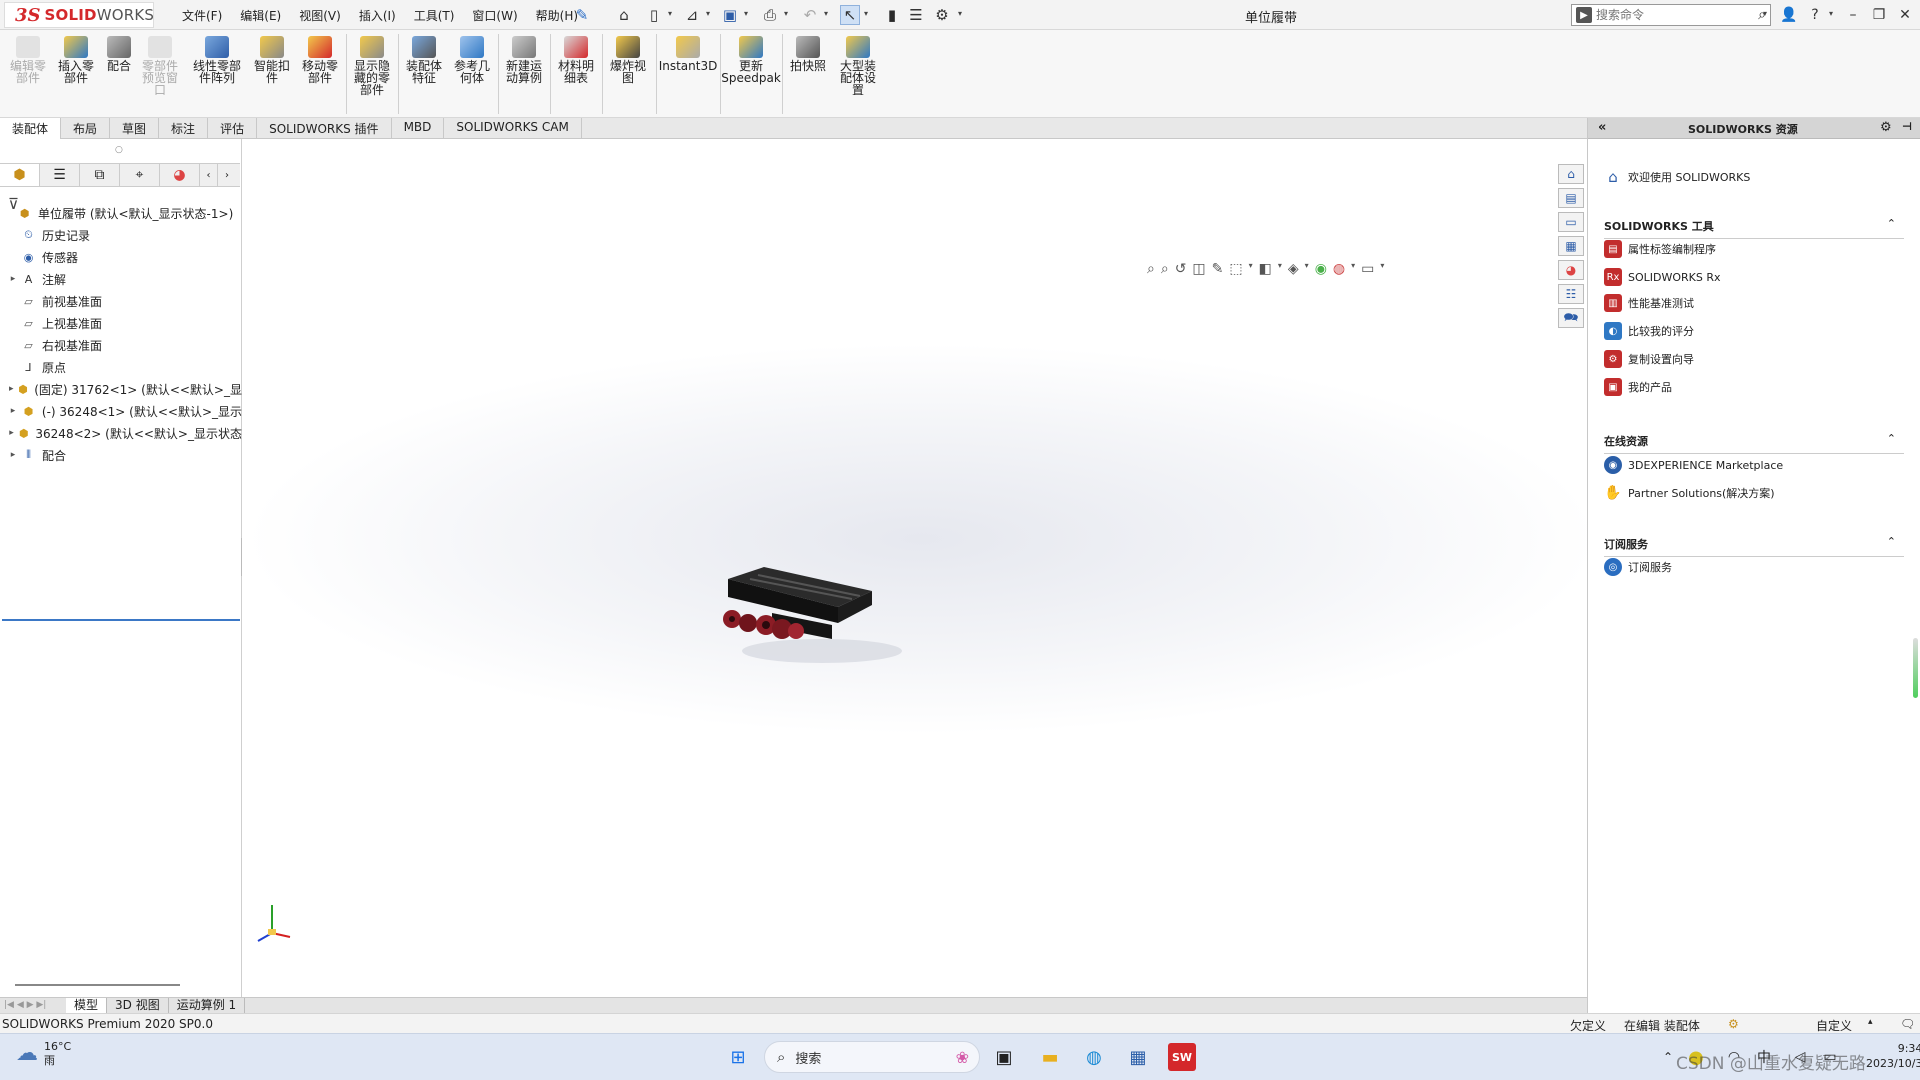 Image resolution: width=1920 pixels, height=1080 pixels. Describe the element at coordinates (28, 60) in the screenshot. I see `edit-component-button: 编辑零 部件` at that location.